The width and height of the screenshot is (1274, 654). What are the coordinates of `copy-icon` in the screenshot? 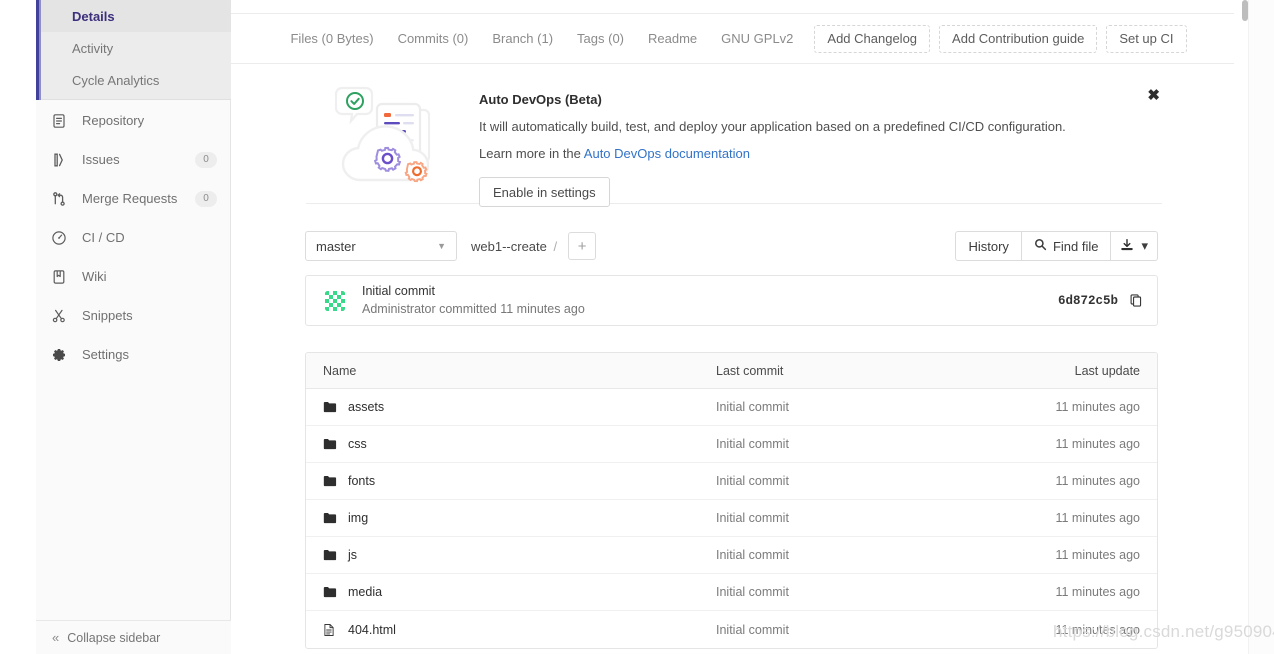 It's located at (1136, 300).